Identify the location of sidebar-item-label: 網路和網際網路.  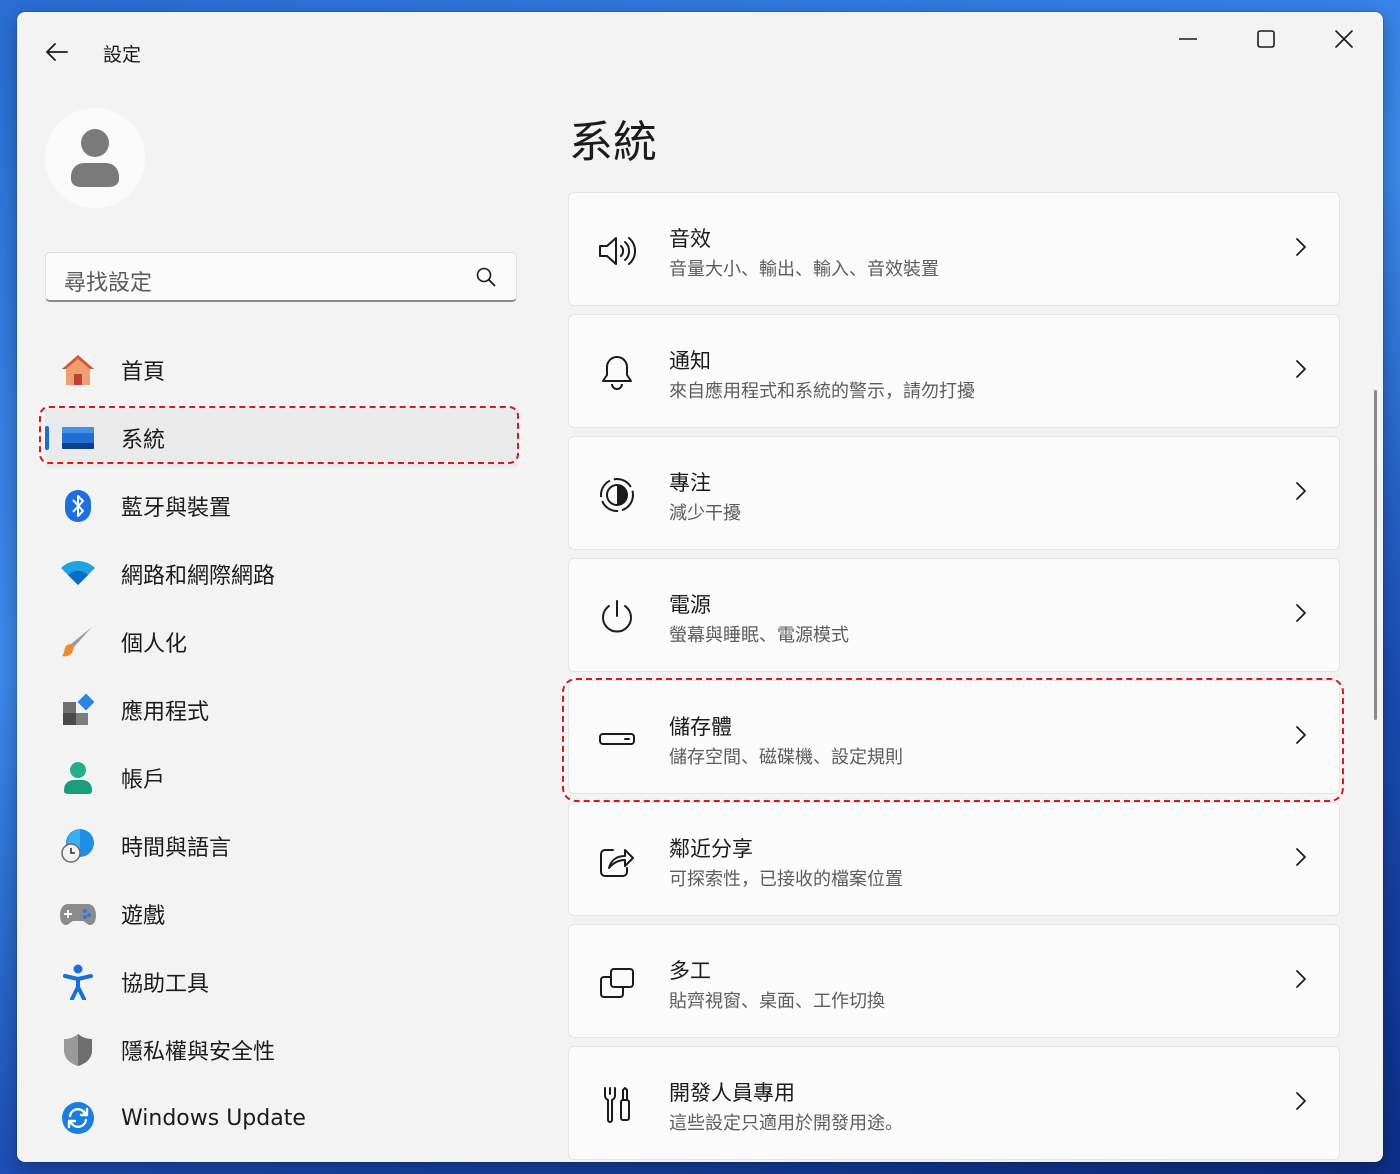
(198, 576).